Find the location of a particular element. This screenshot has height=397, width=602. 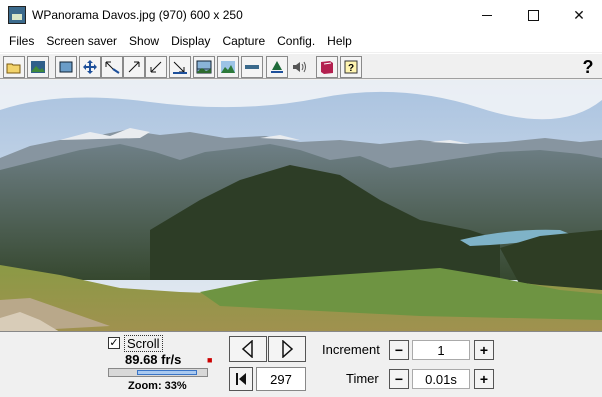

frame-rate-readout: 89.68 fr/s is located at coordinates (153, 359).